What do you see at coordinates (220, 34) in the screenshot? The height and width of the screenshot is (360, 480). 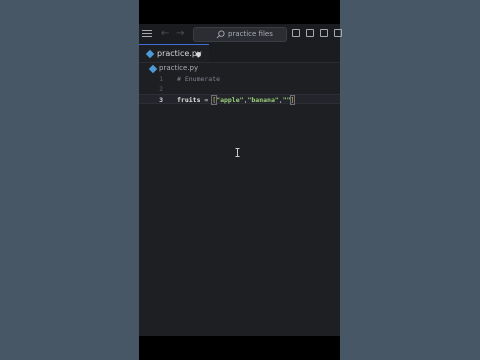 I see `search-icon` at bounding box center [220, 34].